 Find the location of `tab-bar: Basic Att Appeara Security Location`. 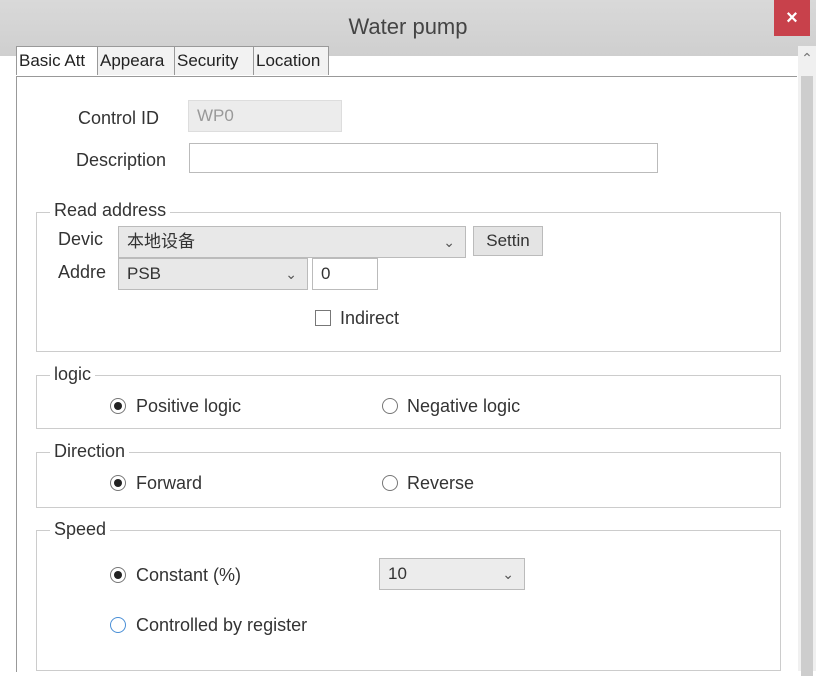

tab-bar: Basic Att Appeara Security Location is located at coordinates (172, 61).